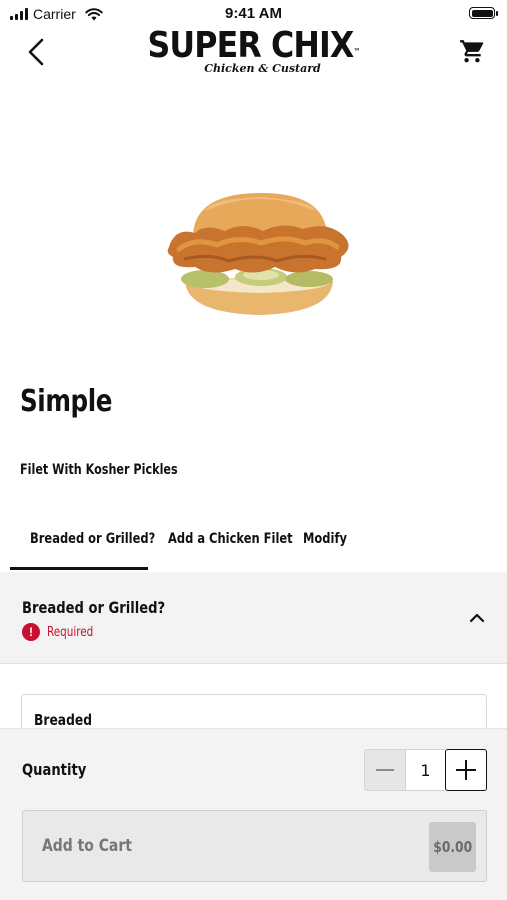 This screenshot has width=507, height=900. I want to click on brand-logo: SUPER CHIX™ Chicken & Custard, so click(253, 50).